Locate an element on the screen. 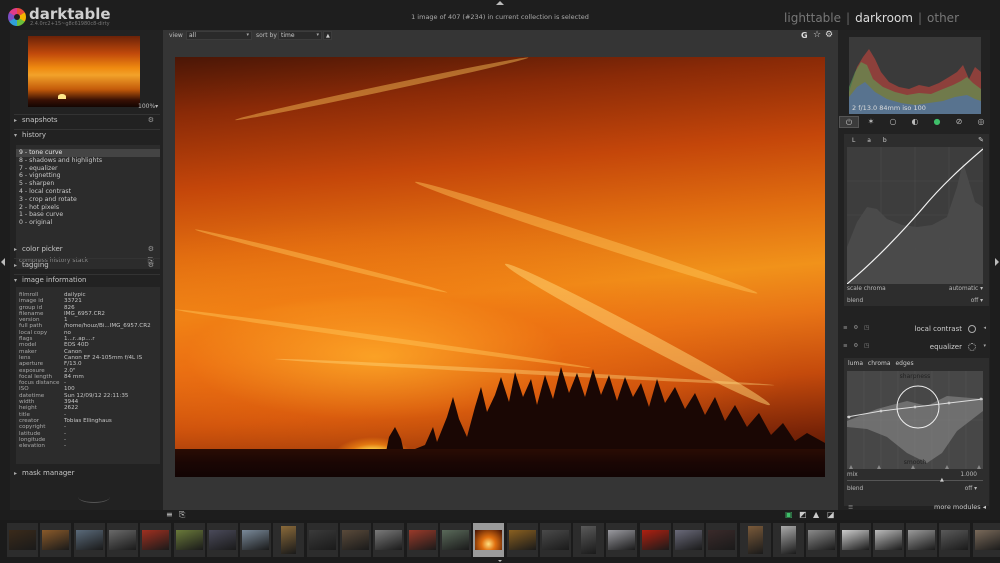  gear-icon: ⚙ is located at coordinates (829, 35).